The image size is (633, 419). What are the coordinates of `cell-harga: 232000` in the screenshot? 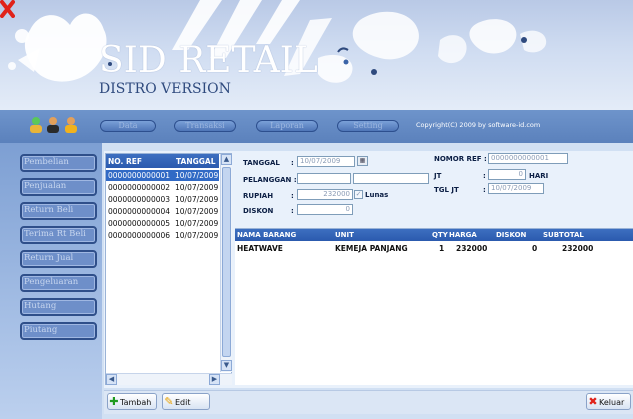 It's located at (472, 248).